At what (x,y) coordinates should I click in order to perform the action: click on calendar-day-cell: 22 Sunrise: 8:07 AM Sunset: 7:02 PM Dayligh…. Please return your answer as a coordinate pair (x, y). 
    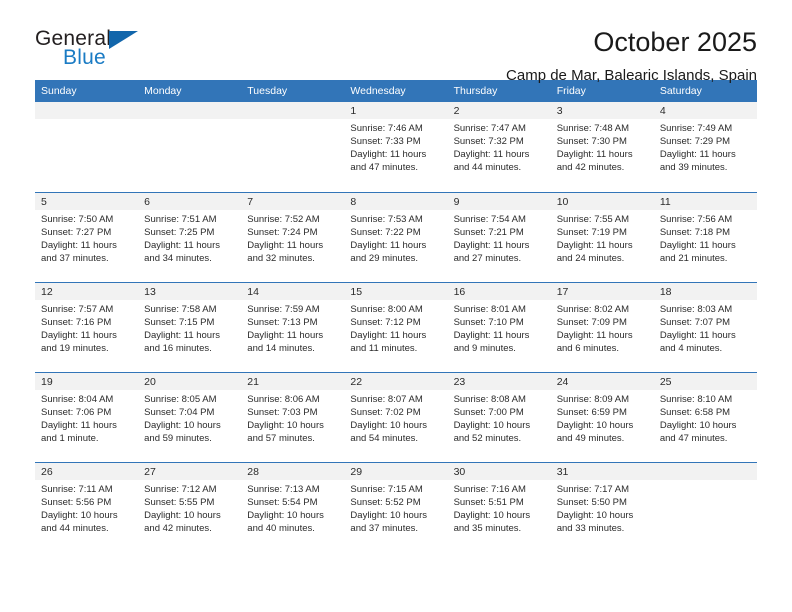
    Looking at the image, I should click on (396, 417).